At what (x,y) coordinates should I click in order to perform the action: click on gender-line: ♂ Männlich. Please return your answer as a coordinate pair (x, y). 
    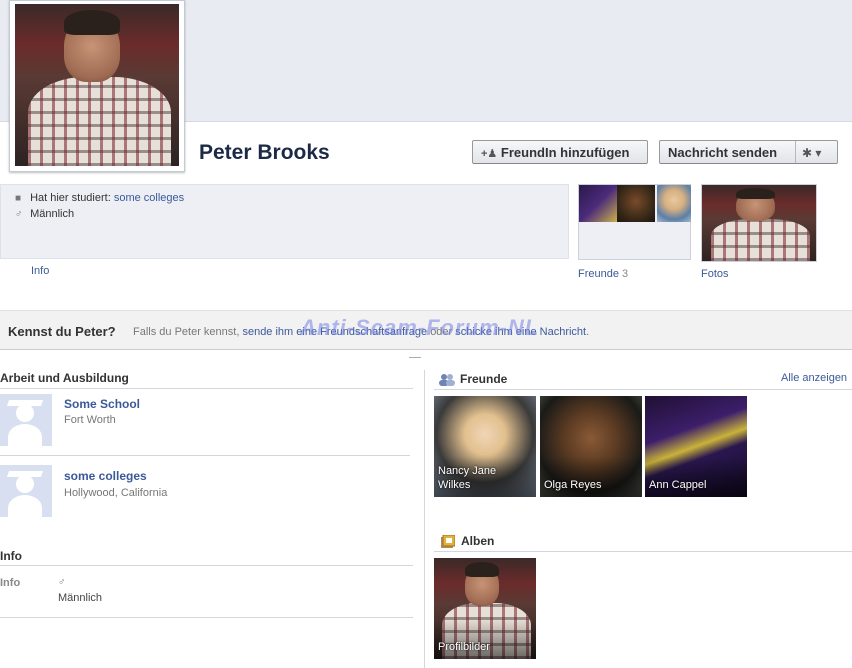
    Looking at the image, I should click on (44, 214).